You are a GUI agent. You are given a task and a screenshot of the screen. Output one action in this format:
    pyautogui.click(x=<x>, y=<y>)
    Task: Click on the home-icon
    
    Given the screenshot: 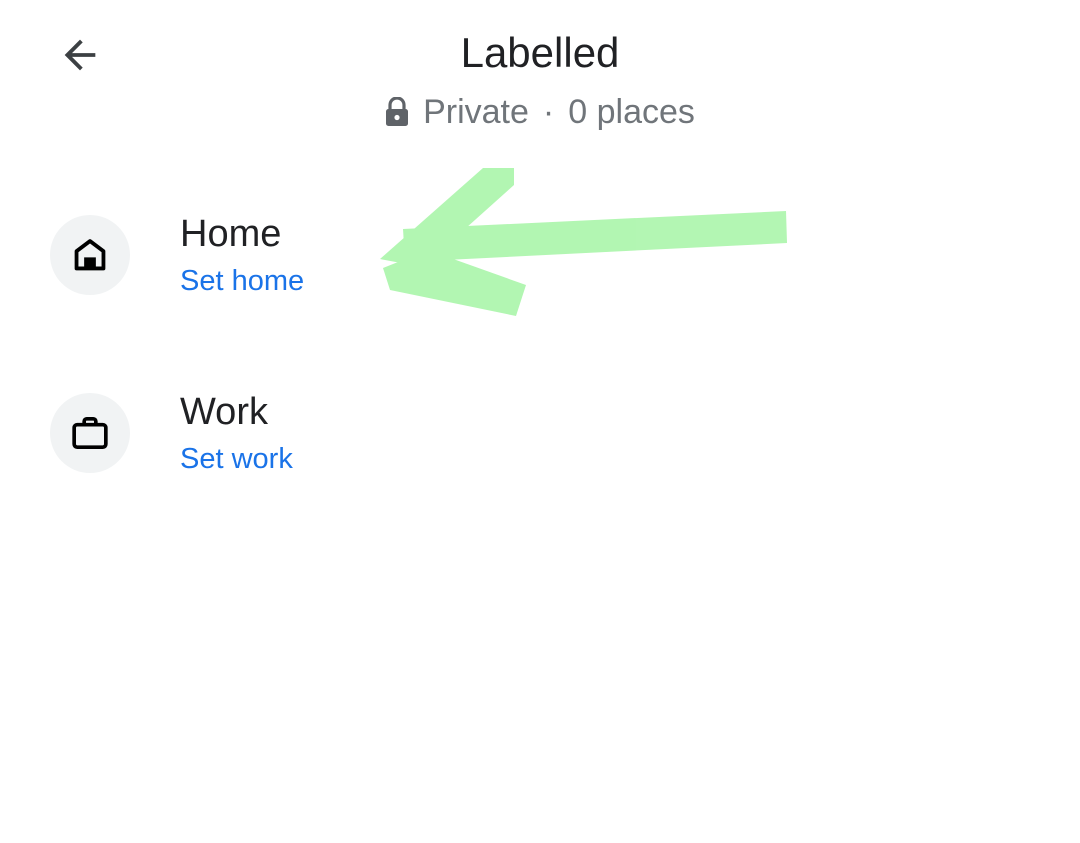 What is the action you would take?
    pyautogui.click(x=90, y=255)
    